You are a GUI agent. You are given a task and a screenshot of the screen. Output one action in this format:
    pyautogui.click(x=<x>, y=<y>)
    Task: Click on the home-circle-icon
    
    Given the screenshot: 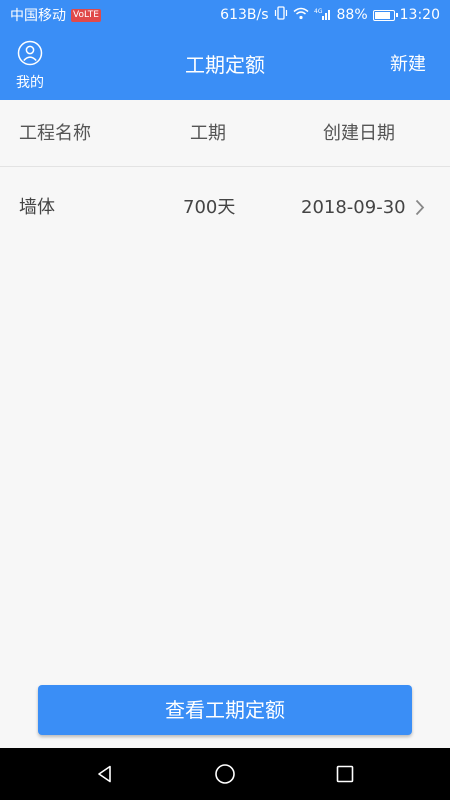 What is the action you would take?
    pyautogui.click(x=225, y=774)
    